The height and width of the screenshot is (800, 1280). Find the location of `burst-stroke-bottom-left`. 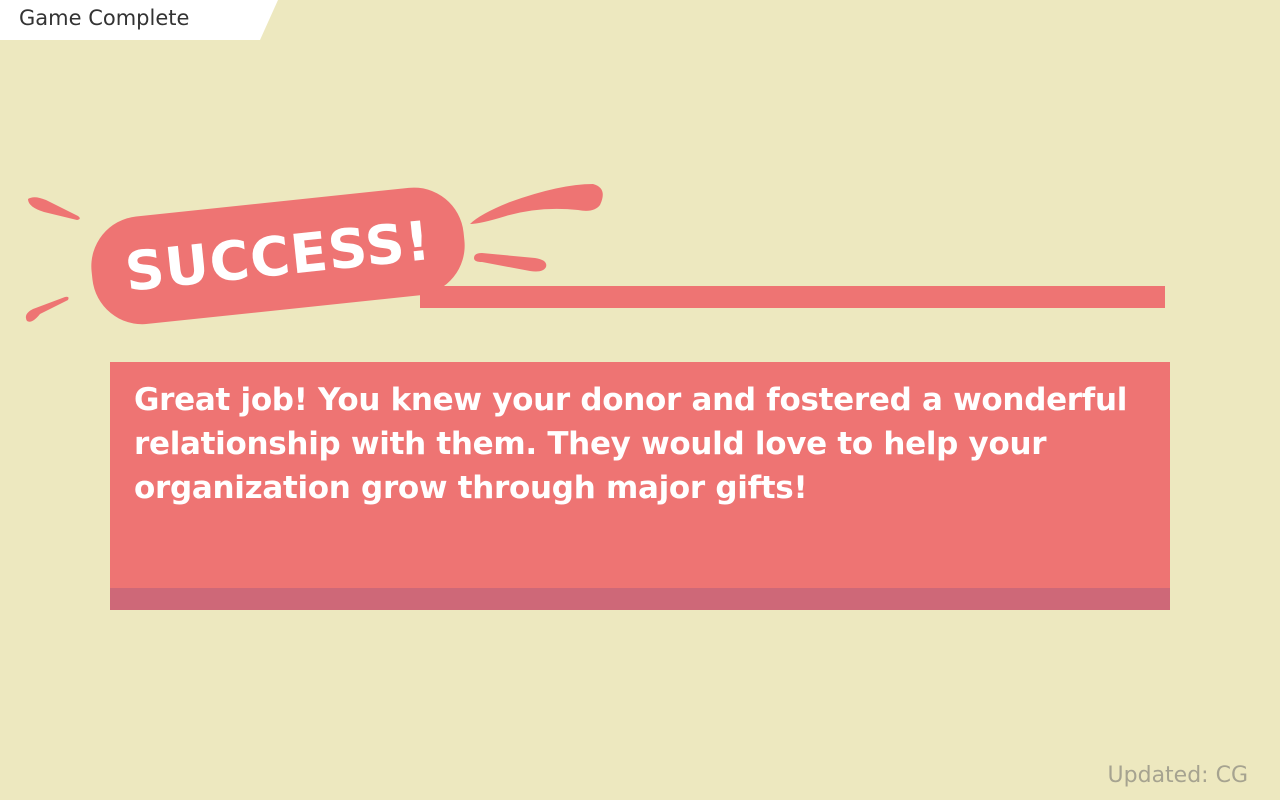

burst-stroke-bottom-left is located at coordinates (47, 309).